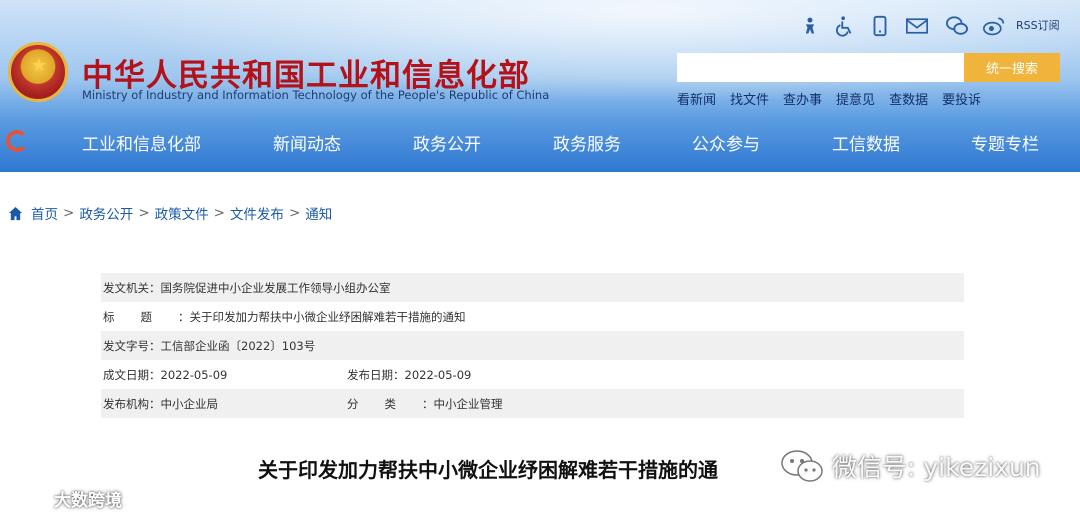  What do you see at coordinates (829, 98) in the screenshot?
I see `quick-links: 看新闻 找文件 查办事 提意见 查数据 要投诉` at bounding box center [829, 98].